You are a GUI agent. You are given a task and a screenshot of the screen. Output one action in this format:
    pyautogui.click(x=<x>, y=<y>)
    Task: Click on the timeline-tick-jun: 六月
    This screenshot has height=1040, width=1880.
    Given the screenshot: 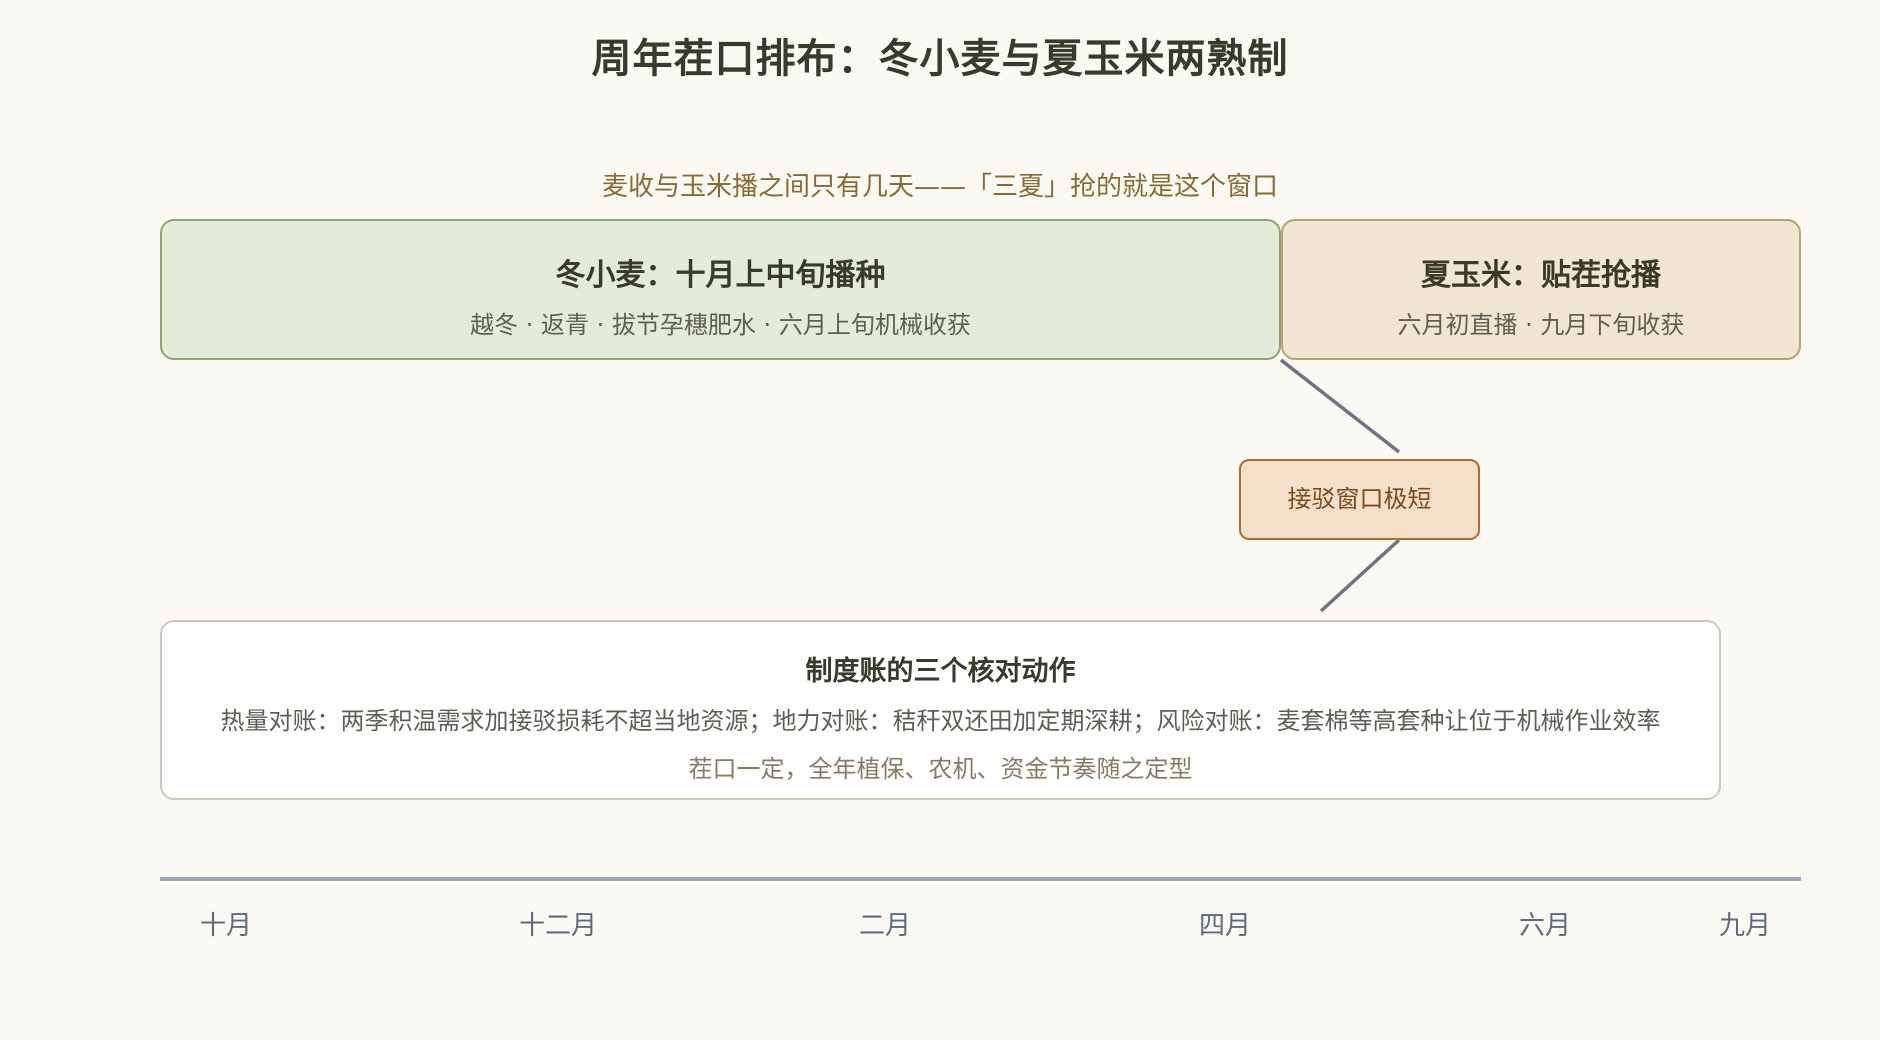 What is the action you would take?
    pyautogui.click(x=1544, y=926)
    